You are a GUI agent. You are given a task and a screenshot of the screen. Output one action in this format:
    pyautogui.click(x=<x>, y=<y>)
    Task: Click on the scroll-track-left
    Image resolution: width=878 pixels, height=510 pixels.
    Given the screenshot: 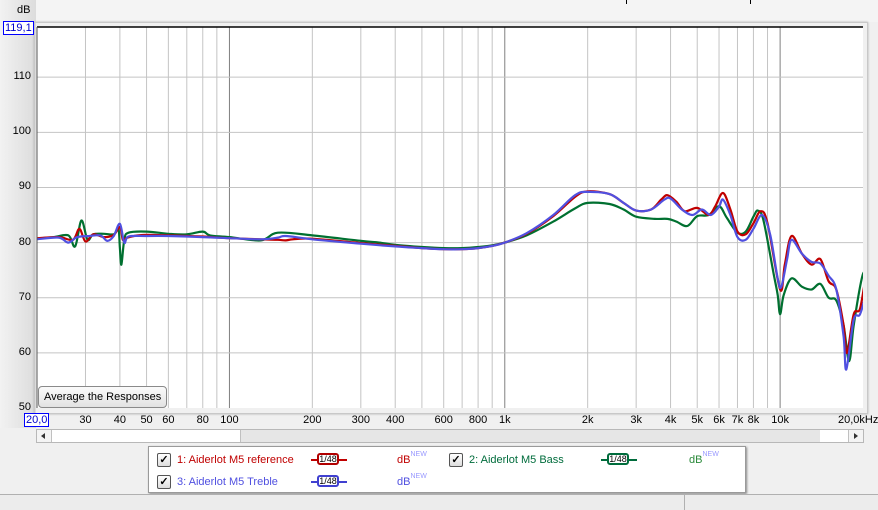 What is the action you would take?
    pyautogui.click(x=146, y=436)
    